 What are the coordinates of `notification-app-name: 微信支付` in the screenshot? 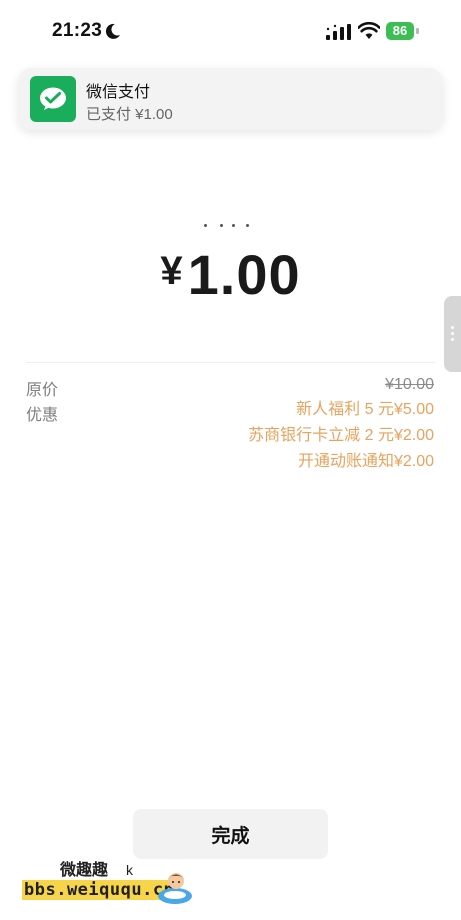 It's located at (118, 92).